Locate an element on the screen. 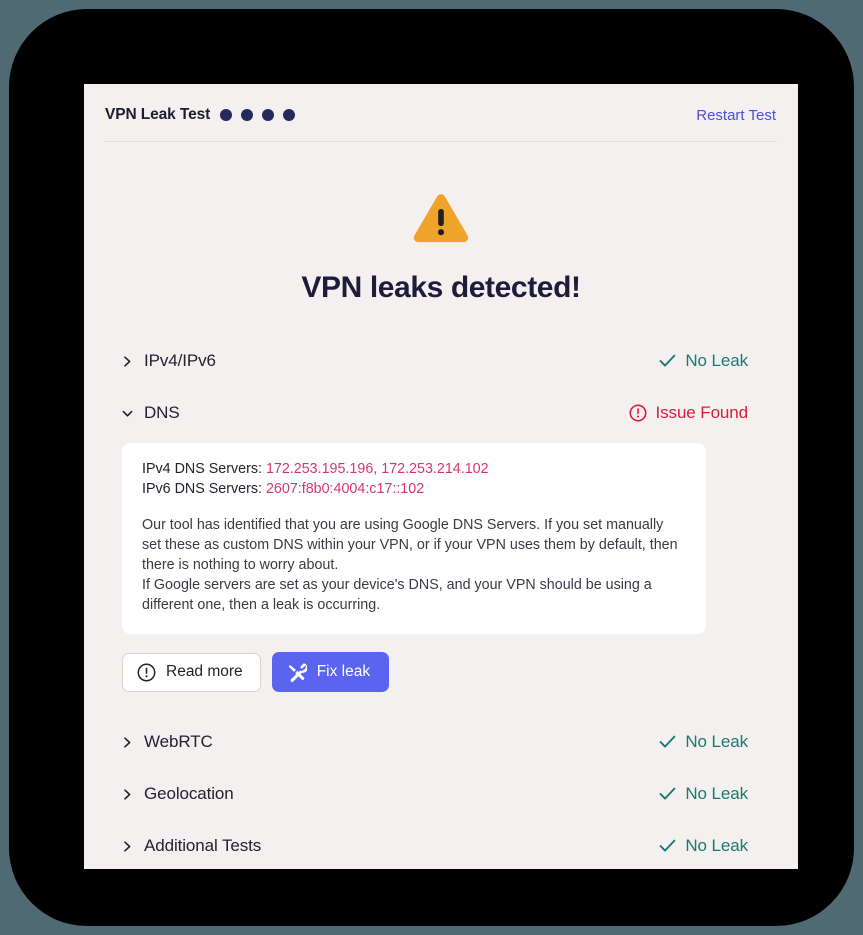 This screenshot has height=935, width=863. test-row-left: Geolocation is located at coordinates (178, 794).